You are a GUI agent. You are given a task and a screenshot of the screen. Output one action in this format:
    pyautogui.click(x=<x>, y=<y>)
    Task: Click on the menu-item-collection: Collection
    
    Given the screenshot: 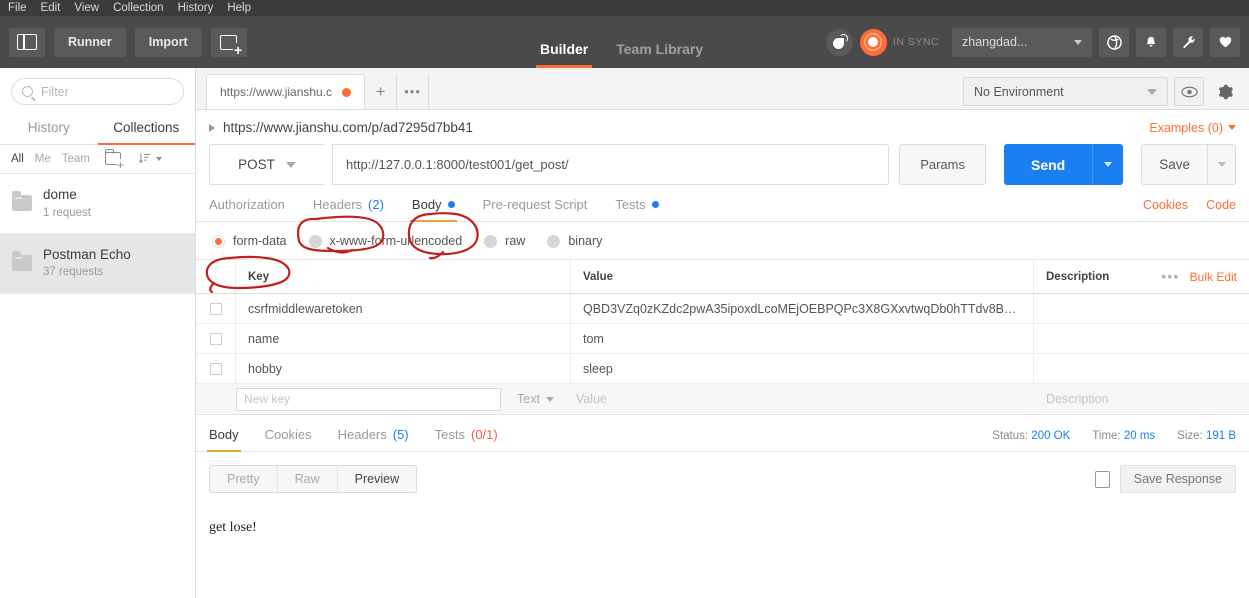 What is the action you would take?
    pyautogui.click(x=138, y=8)
    